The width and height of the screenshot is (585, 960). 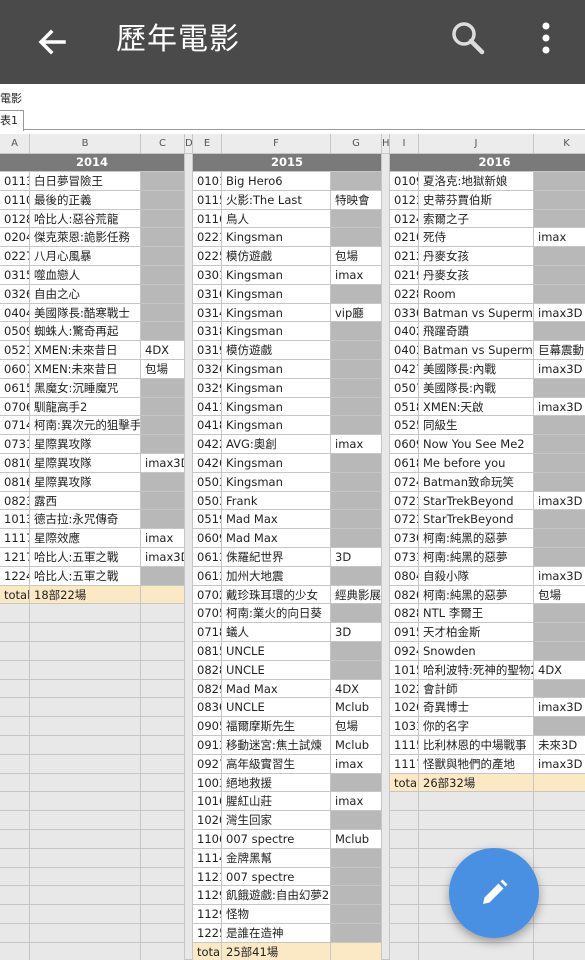 What do you see at coordinates (207, 426) in the screenshot?
I see `table-cell: 0418` at bounding box center [207, 426].